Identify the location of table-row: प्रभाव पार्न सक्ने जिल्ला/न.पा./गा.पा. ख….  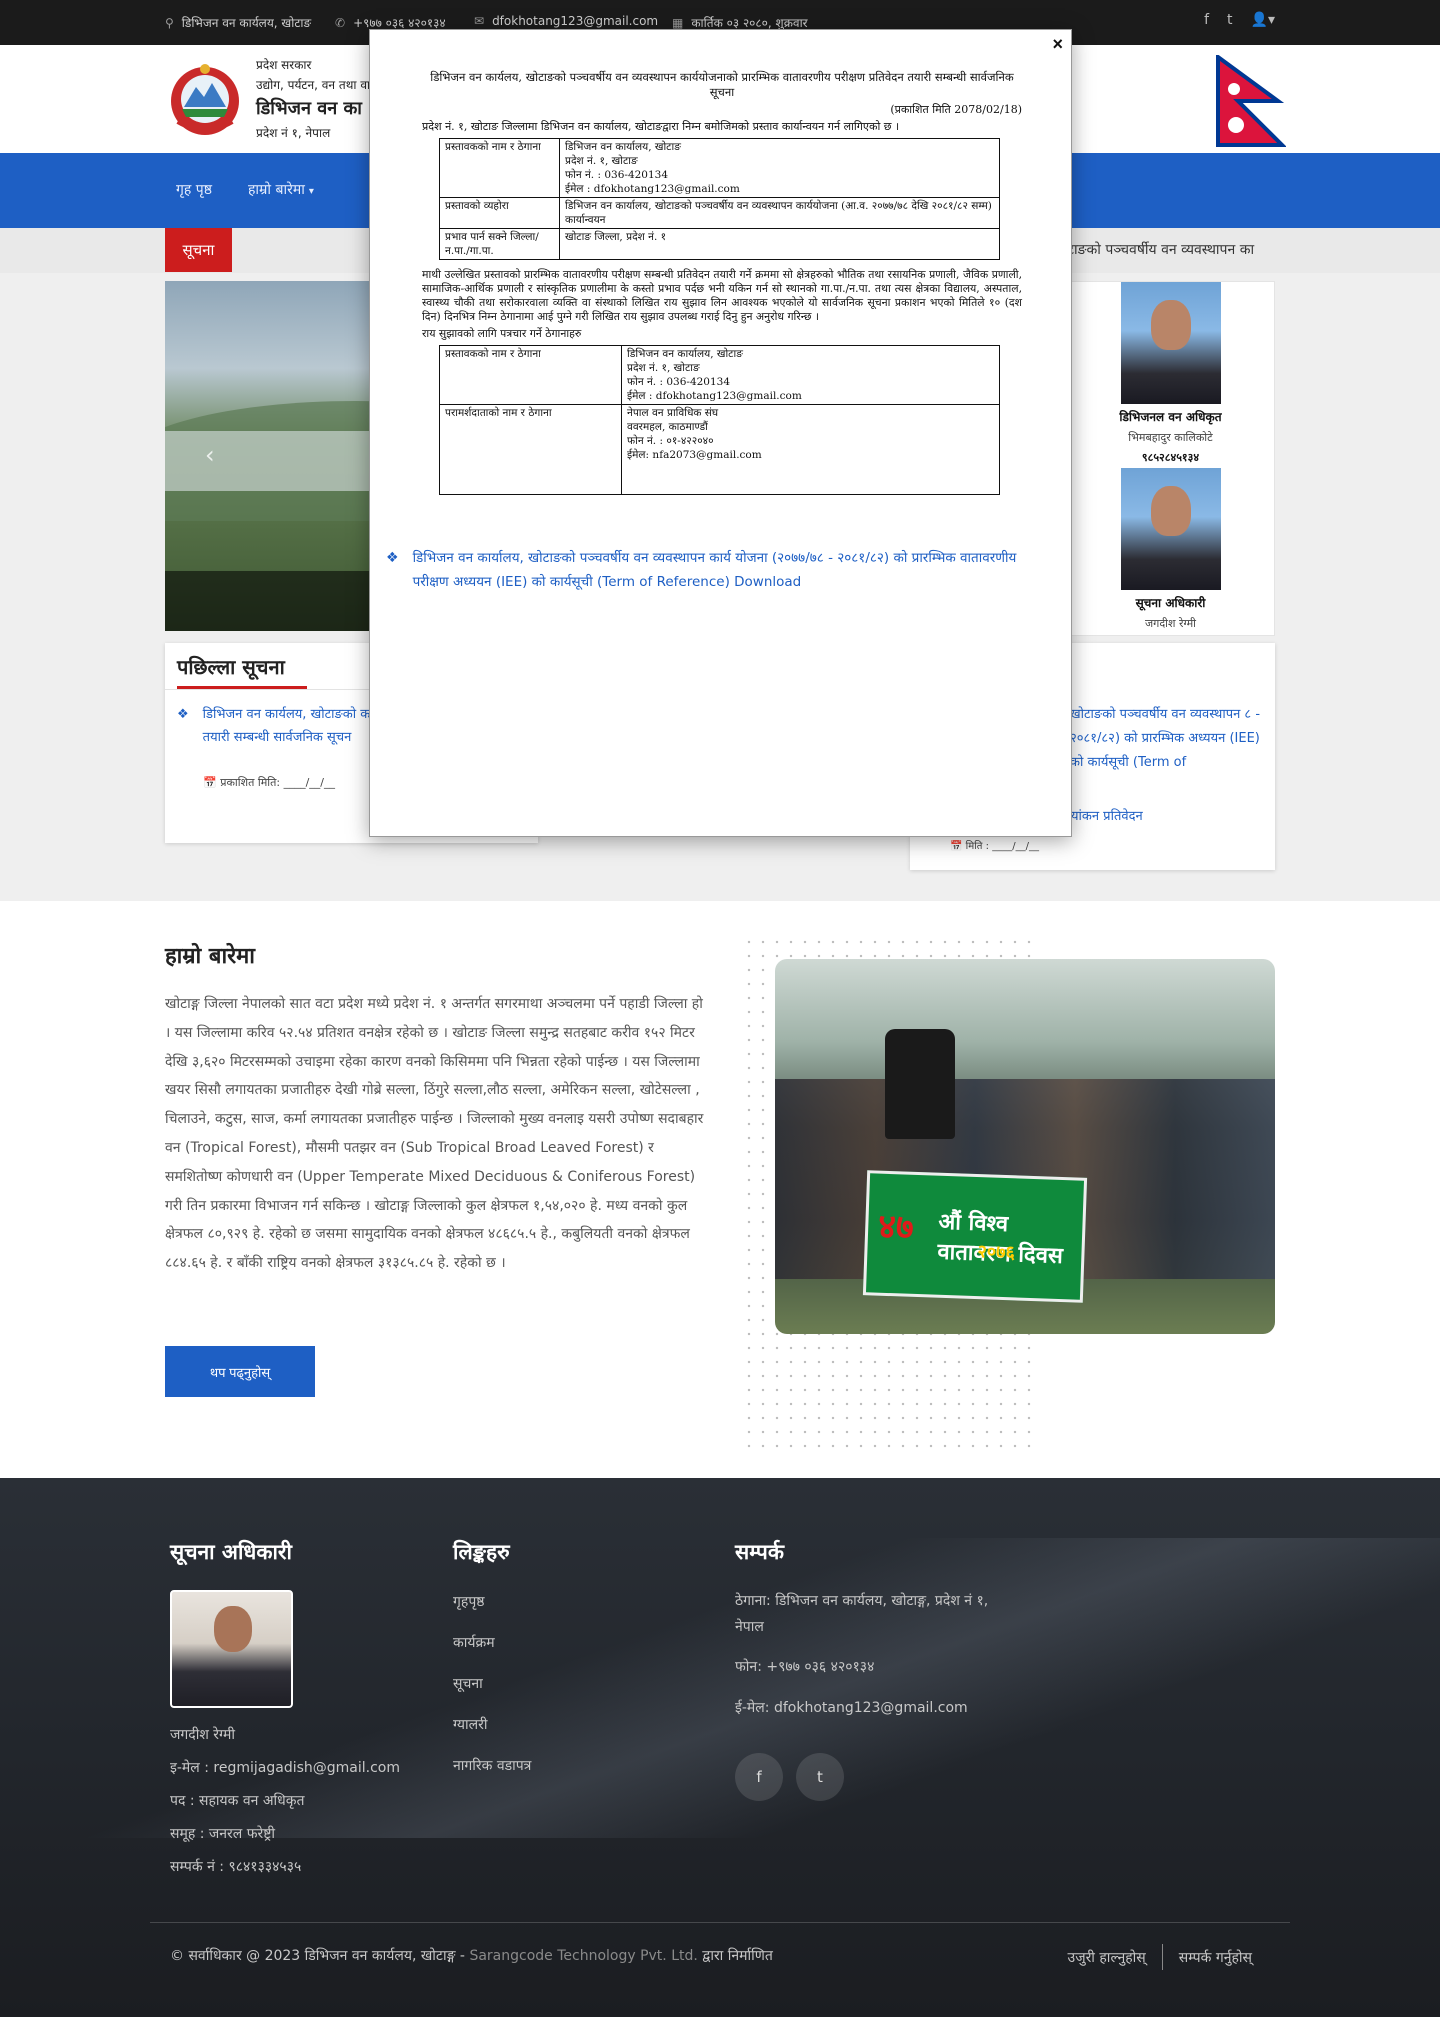
(719, 244).